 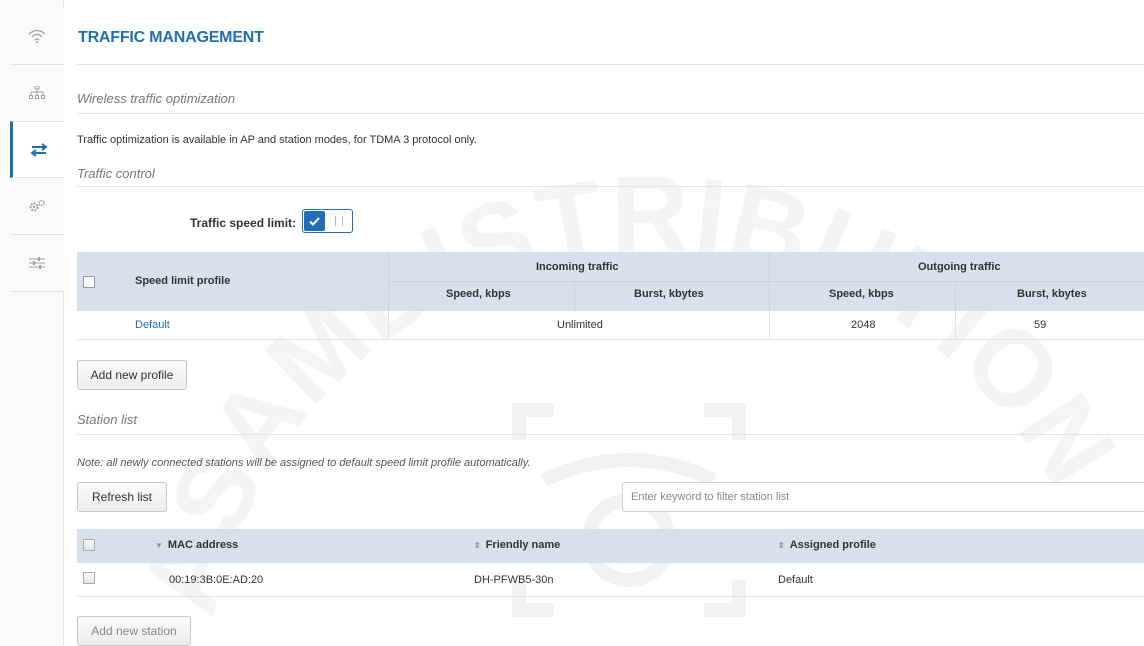 I want to click on station-mac: 00:19:3B:0E:AD:20, so click(x=216, y=580).